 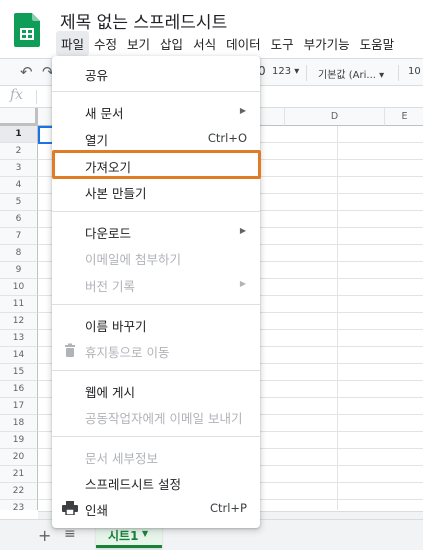 I want to click on menu-tools: 도구, so click(x=282, y=43).